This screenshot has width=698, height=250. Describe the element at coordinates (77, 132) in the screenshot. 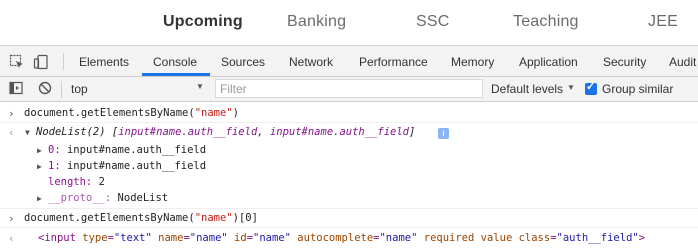

I see `nodelist-type: NodeList(2) [` at that location.